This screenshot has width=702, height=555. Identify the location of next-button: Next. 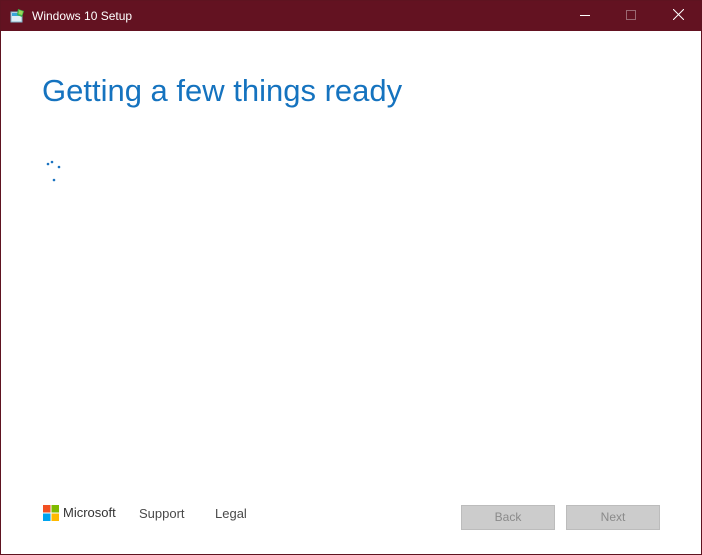
(613, 517).